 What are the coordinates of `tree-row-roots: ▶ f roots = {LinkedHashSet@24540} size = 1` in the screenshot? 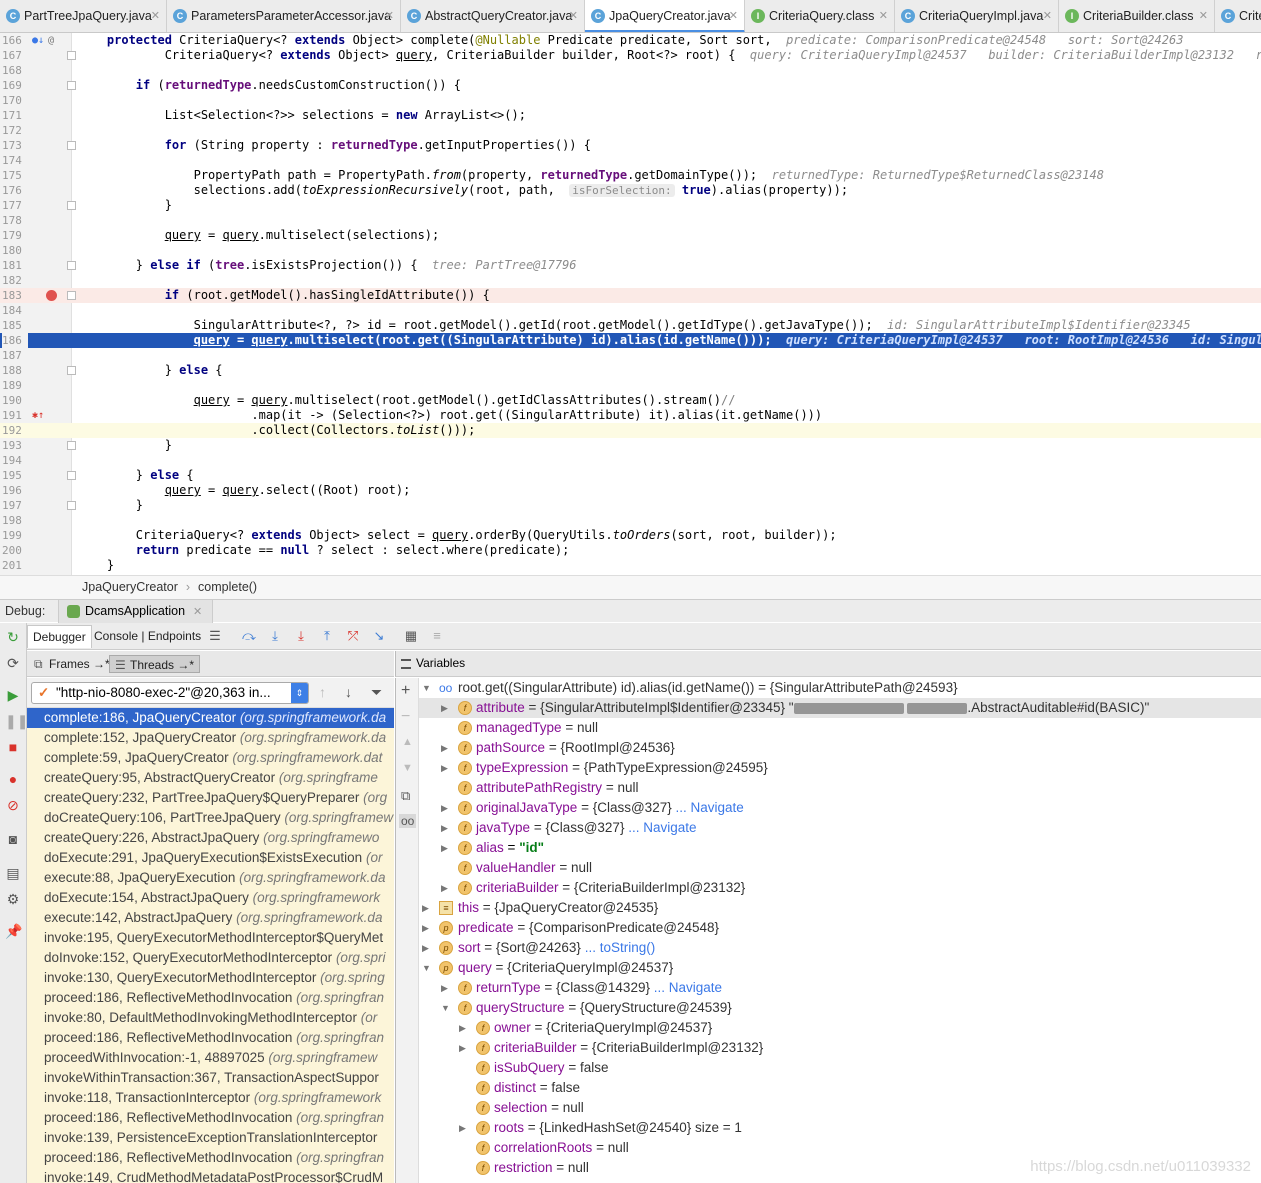 It's located at (840, 1128).